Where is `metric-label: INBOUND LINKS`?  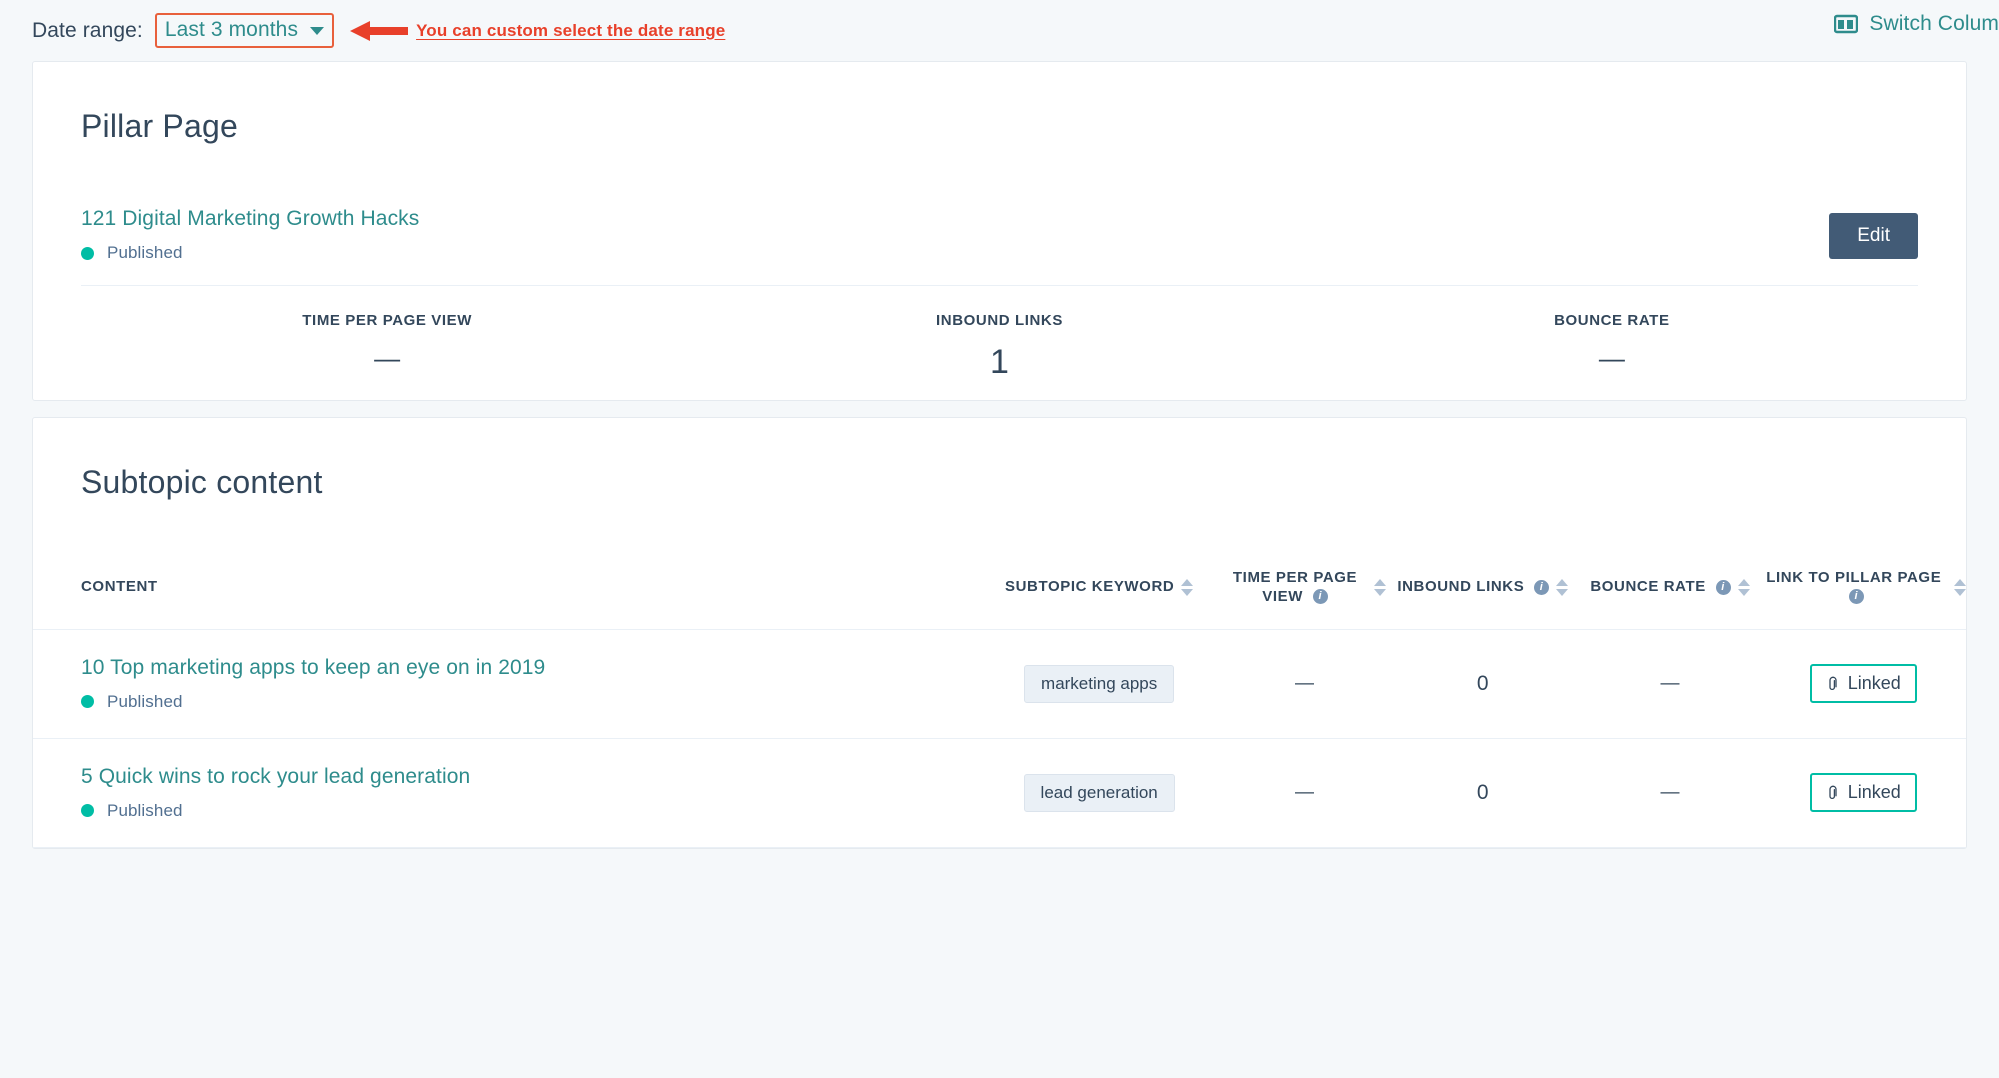 metric-label: INBOUND LINKS is located at coordinates (999, 320).